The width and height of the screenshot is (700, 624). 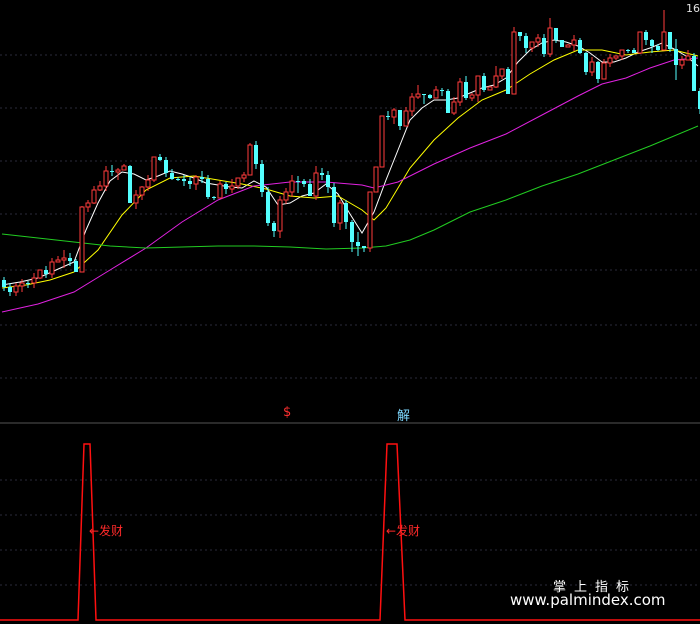 I want to click on price-label: 16, so click(x=693, y=8).